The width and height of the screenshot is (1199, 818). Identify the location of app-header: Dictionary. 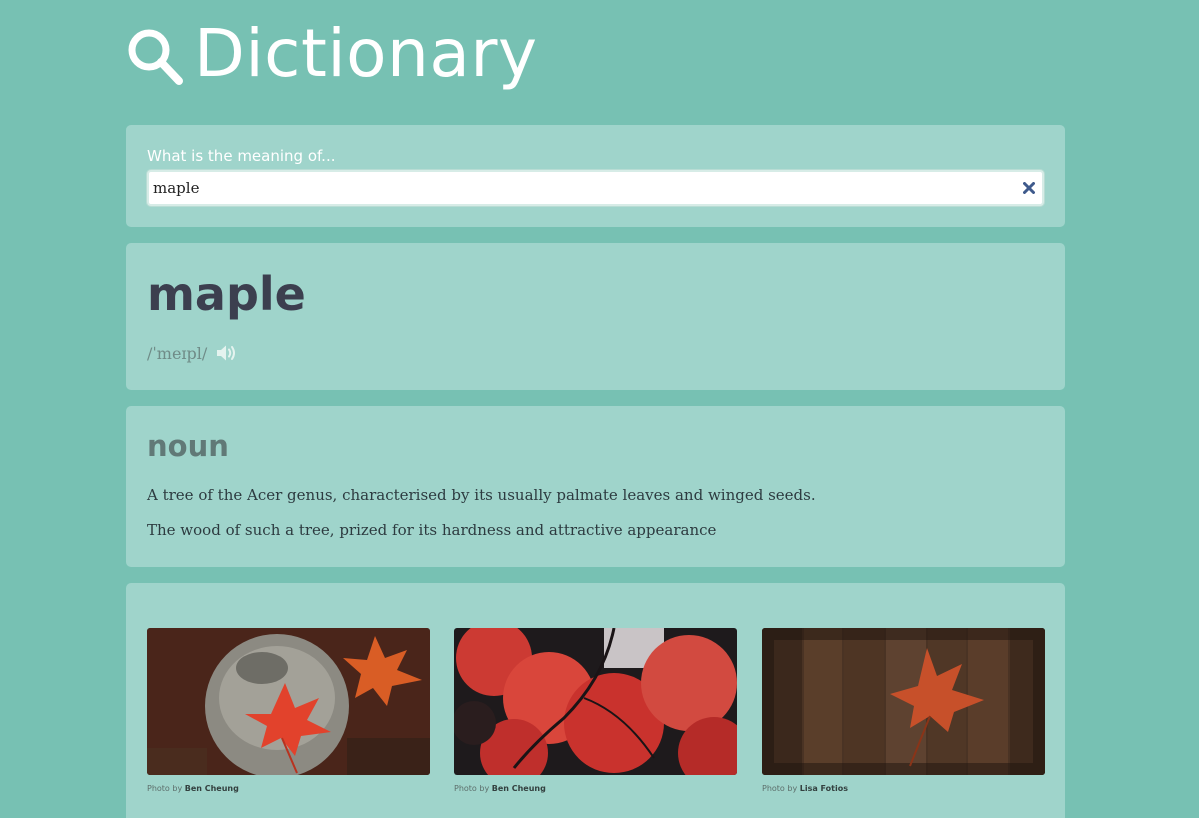
(332, 54).